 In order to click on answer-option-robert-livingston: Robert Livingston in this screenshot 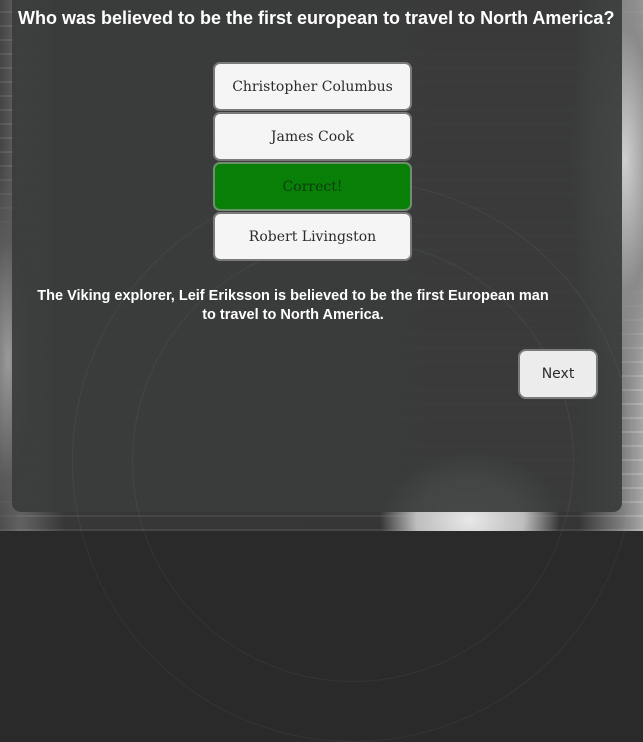, I will do `click(312, 236)`.